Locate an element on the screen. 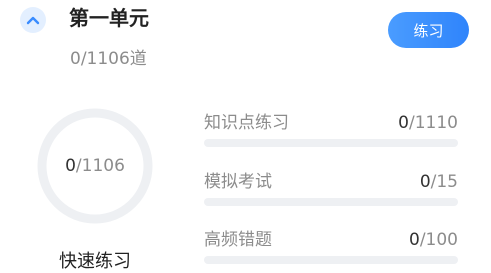  practice-button: 练习 is located at coordinates (428, 30).